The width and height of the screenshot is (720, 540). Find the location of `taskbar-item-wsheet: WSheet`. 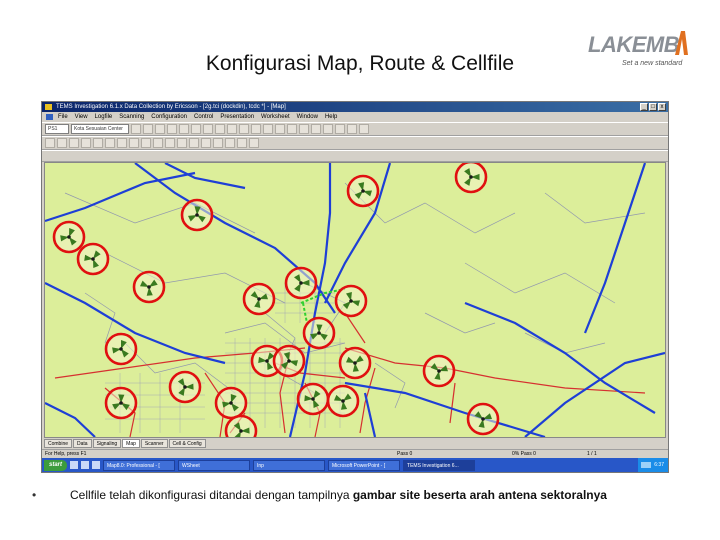

taskbar-item-wsheet: WSheet is located at coordinates (214, 465).